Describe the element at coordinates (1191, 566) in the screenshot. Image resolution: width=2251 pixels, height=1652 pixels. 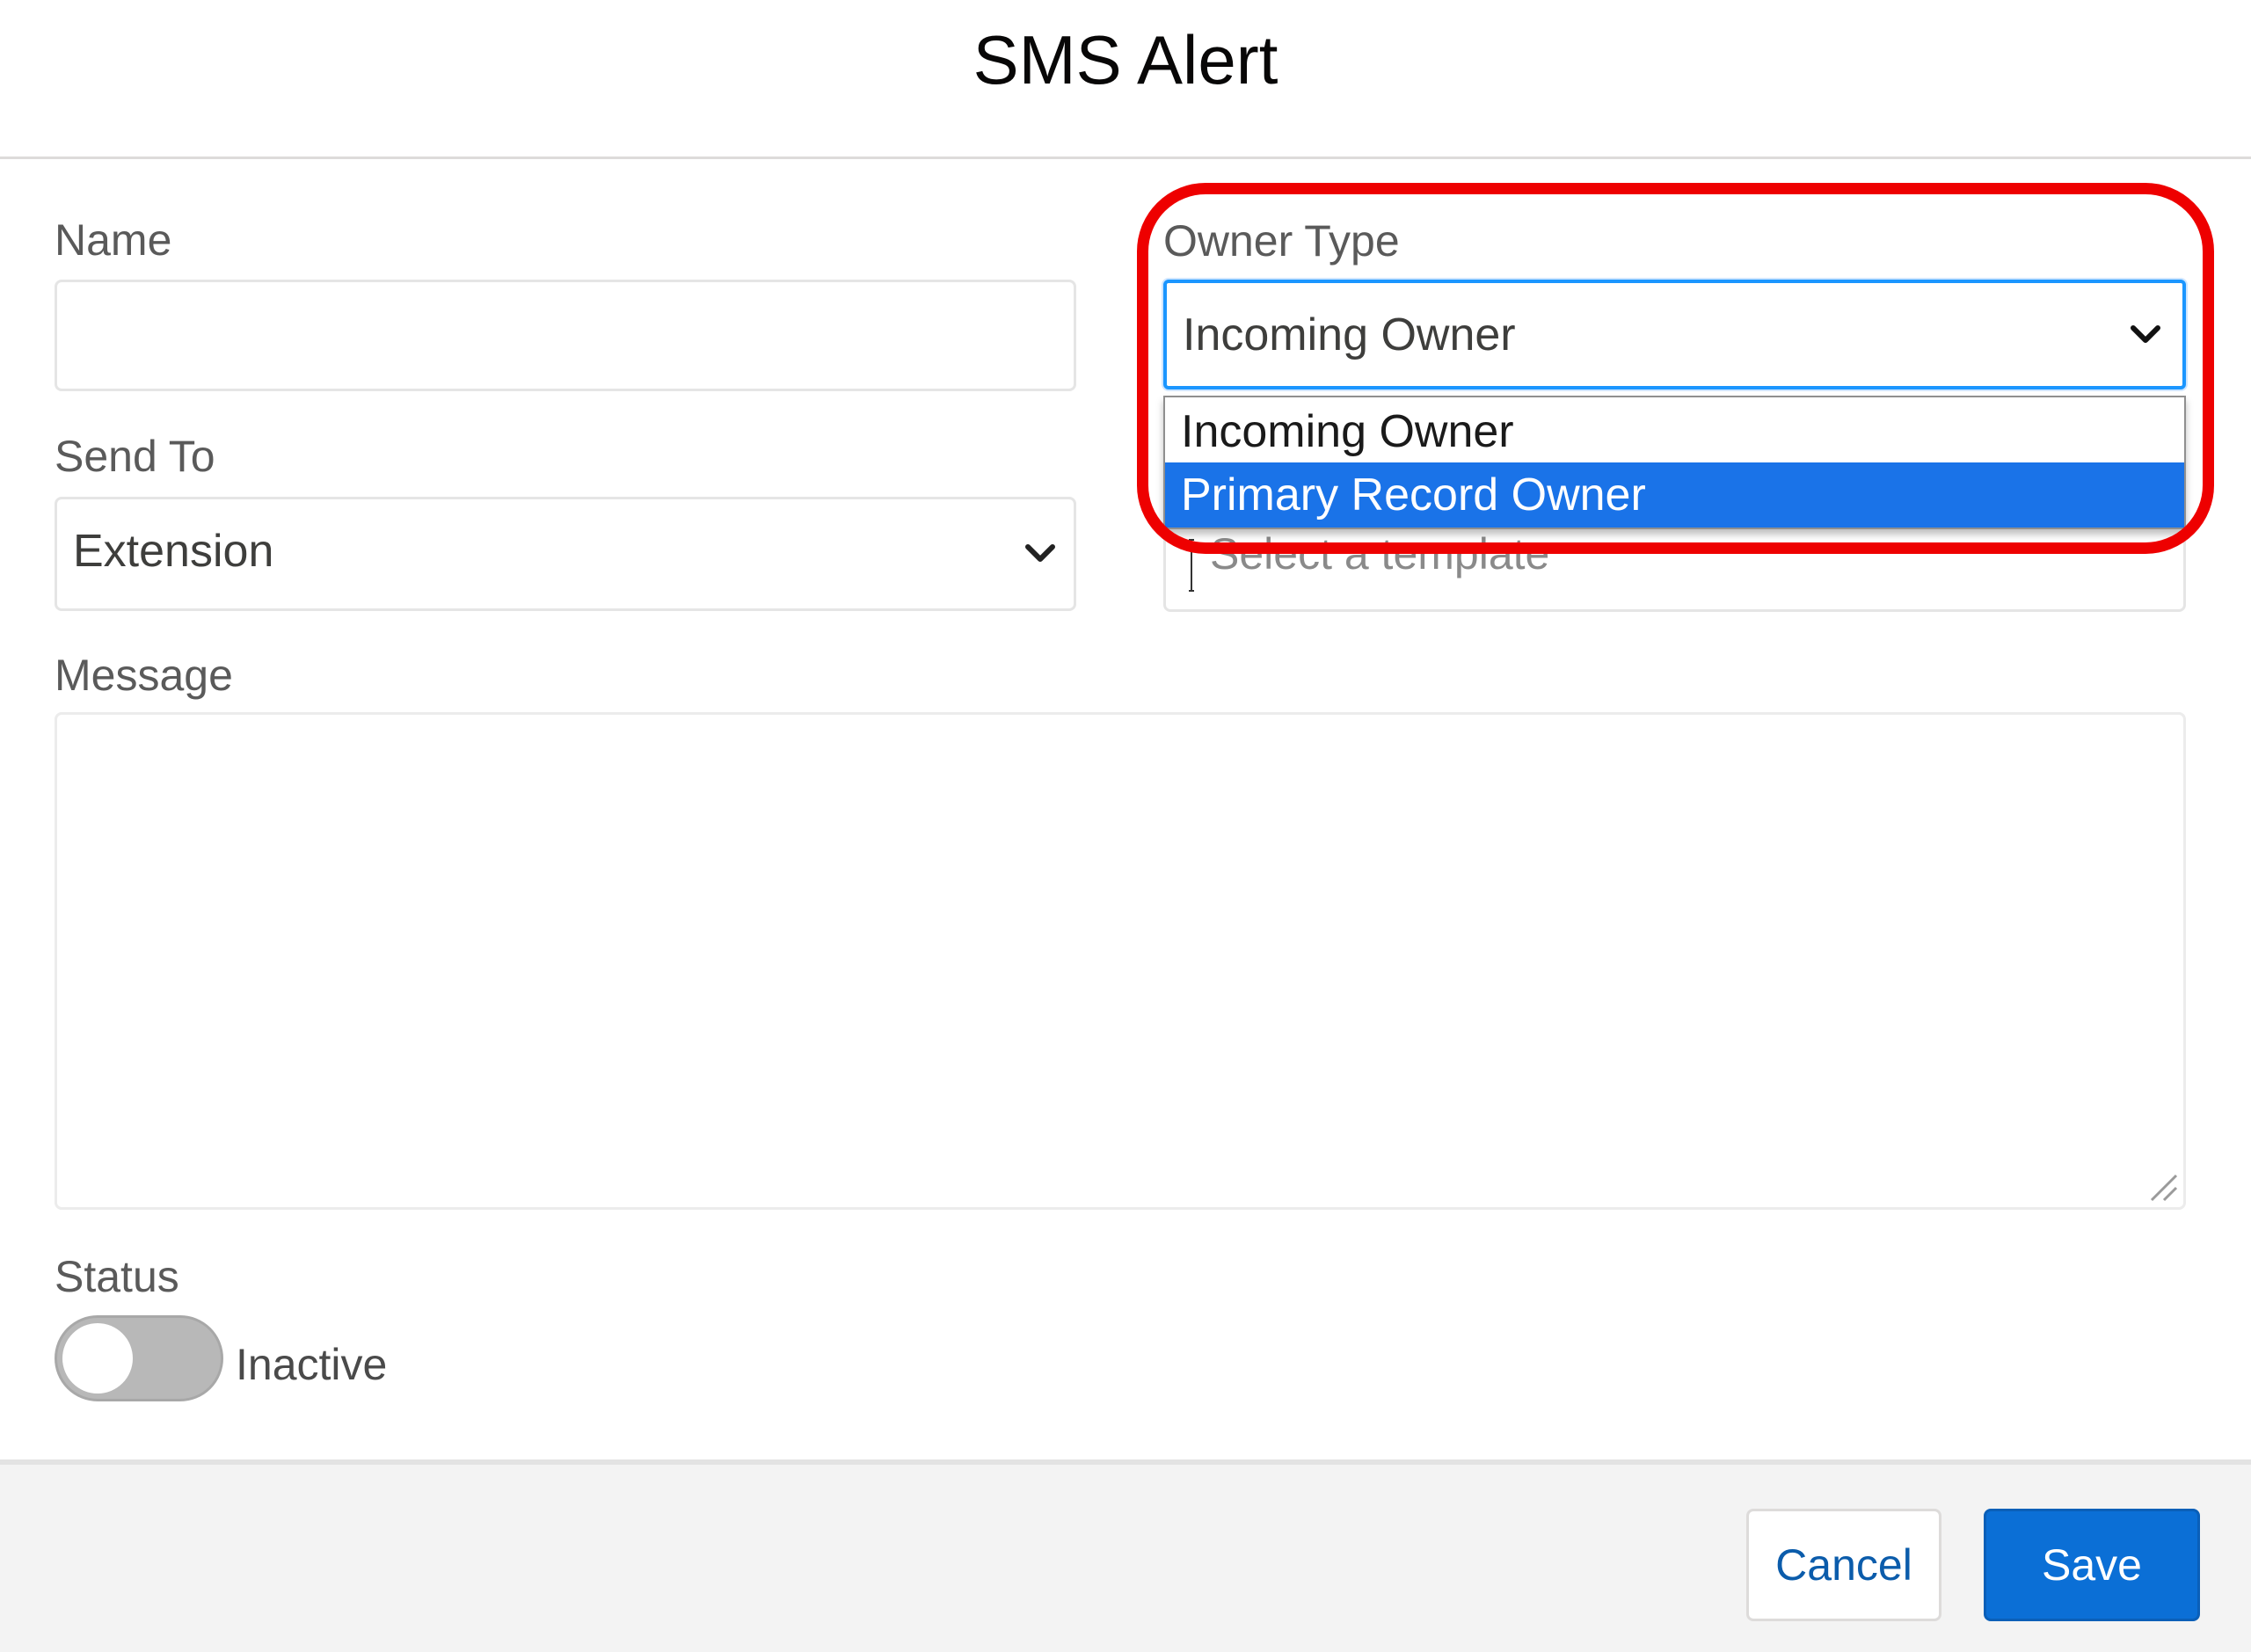
I see `text-cursor-icon` at that location.